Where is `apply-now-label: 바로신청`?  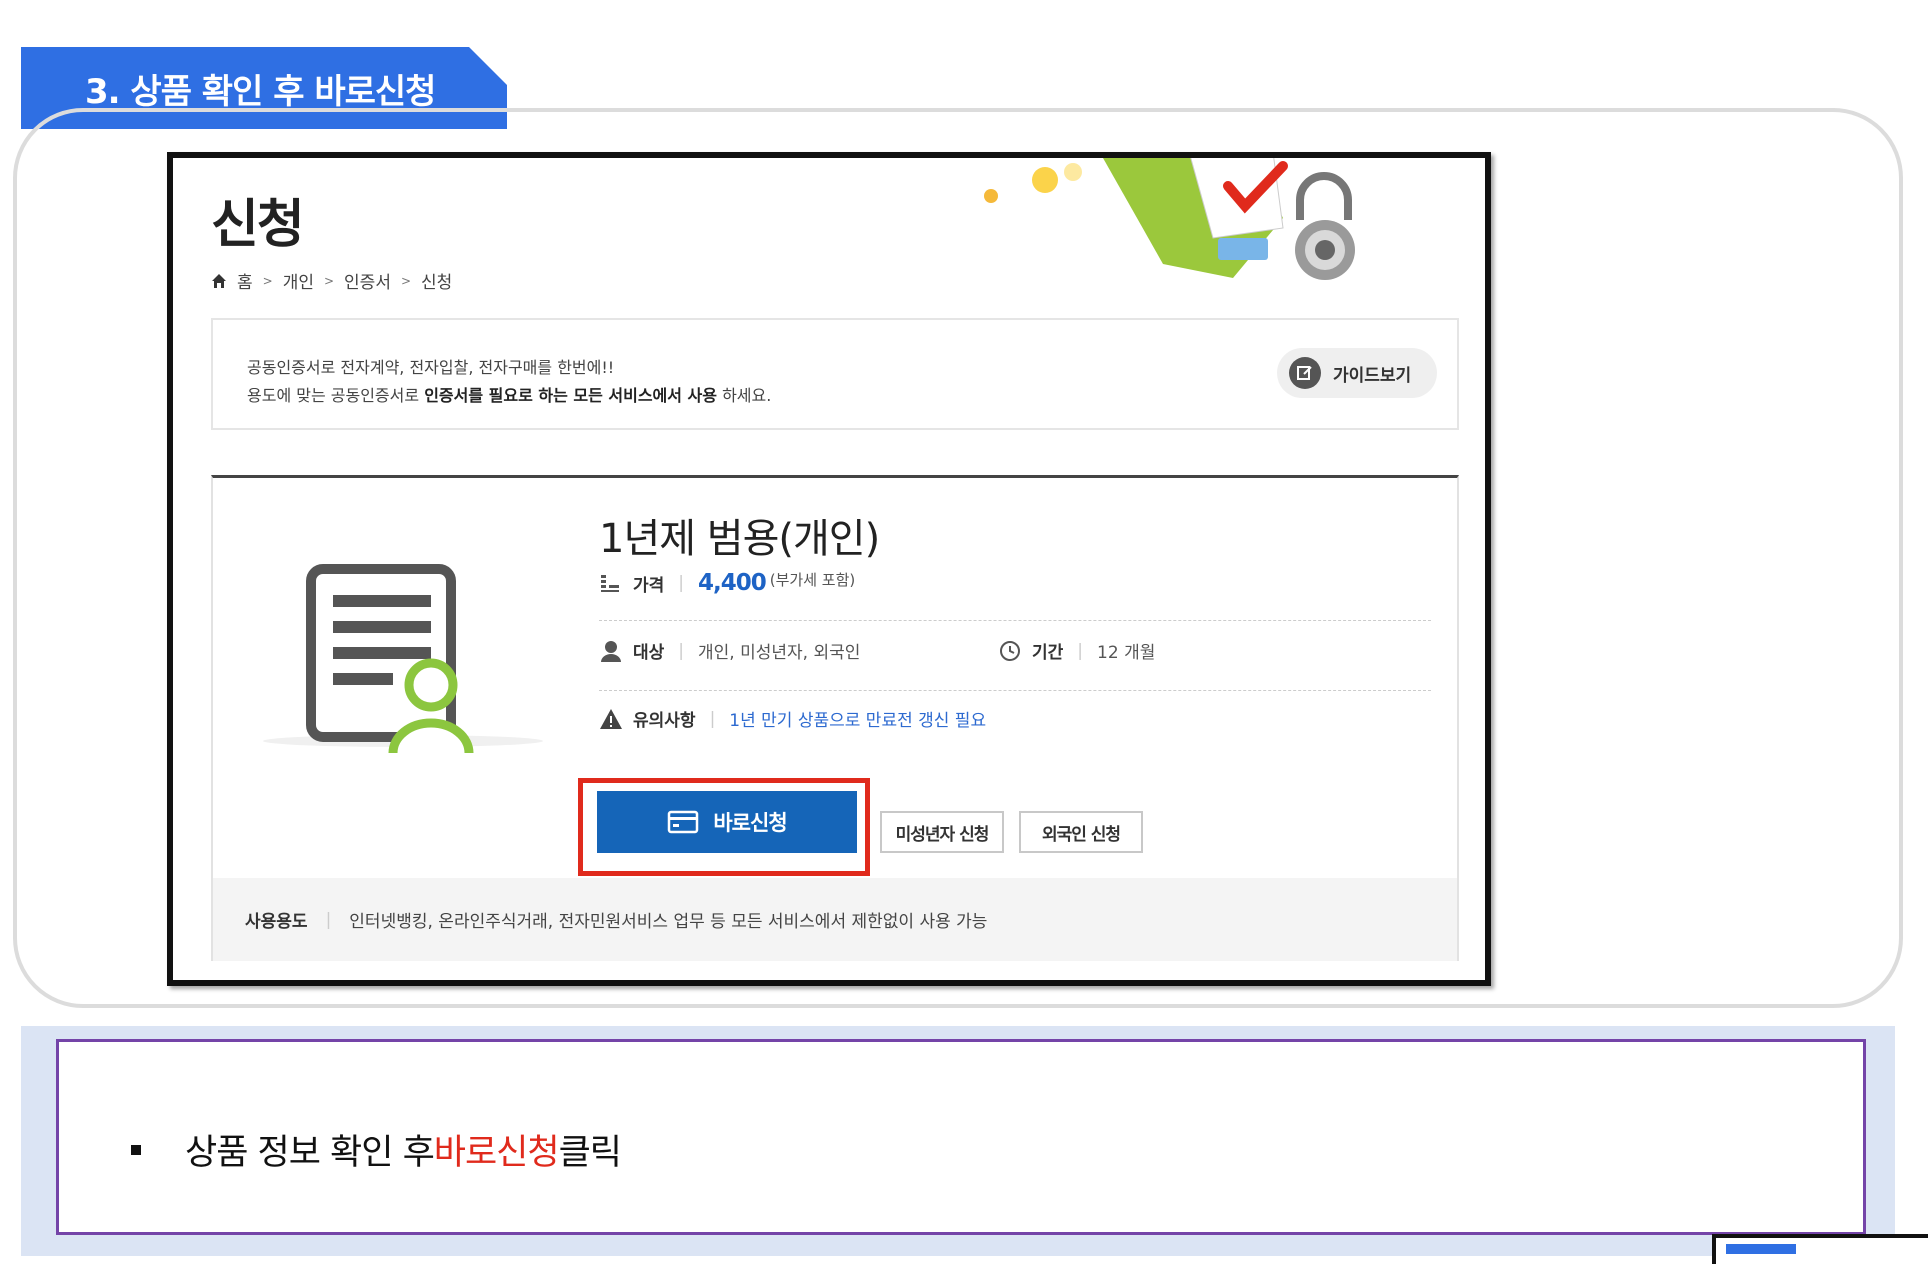 apply-now-label: 바로신청 is located at coordinates (750, 823).